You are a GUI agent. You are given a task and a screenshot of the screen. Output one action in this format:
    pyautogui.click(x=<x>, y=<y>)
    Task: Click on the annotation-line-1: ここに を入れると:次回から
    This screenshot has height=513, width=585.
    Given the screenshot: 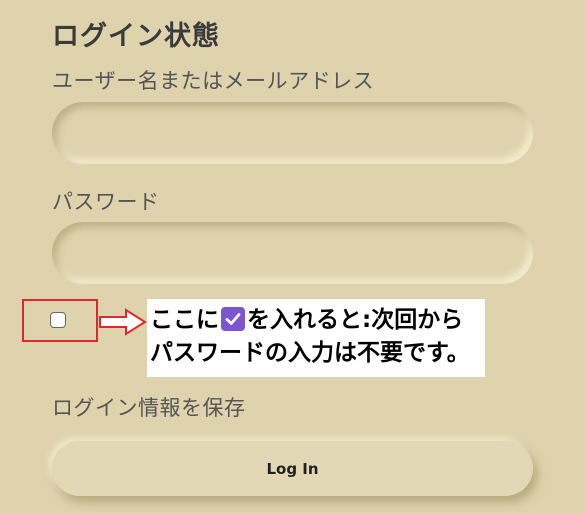 What is the action you would take?
    pyautogui.click(x=317, y=320)
    